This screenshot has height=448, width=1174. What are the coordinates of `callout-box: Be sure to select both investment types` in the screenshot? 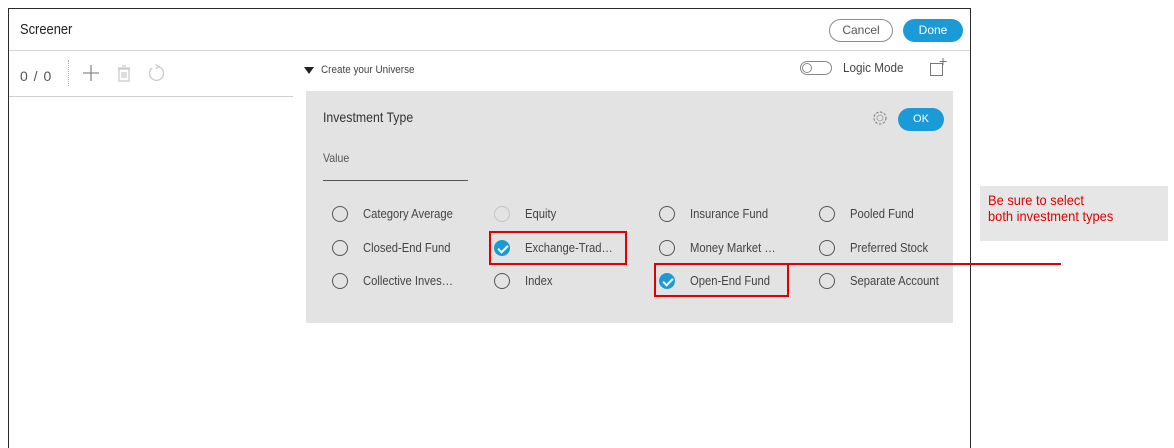 It's located at (1074, 213).